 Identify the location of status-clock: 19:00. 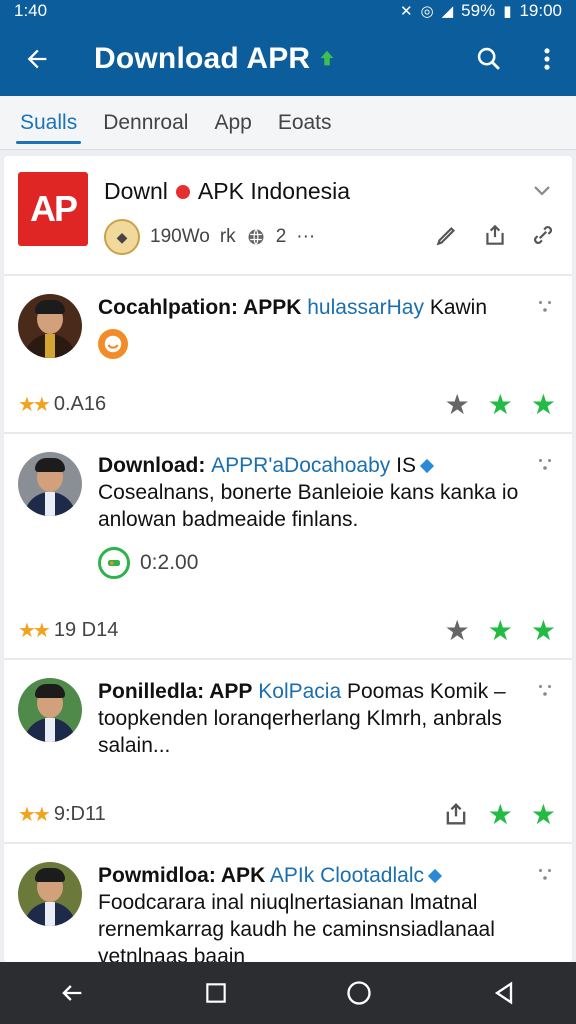
(540, 10).